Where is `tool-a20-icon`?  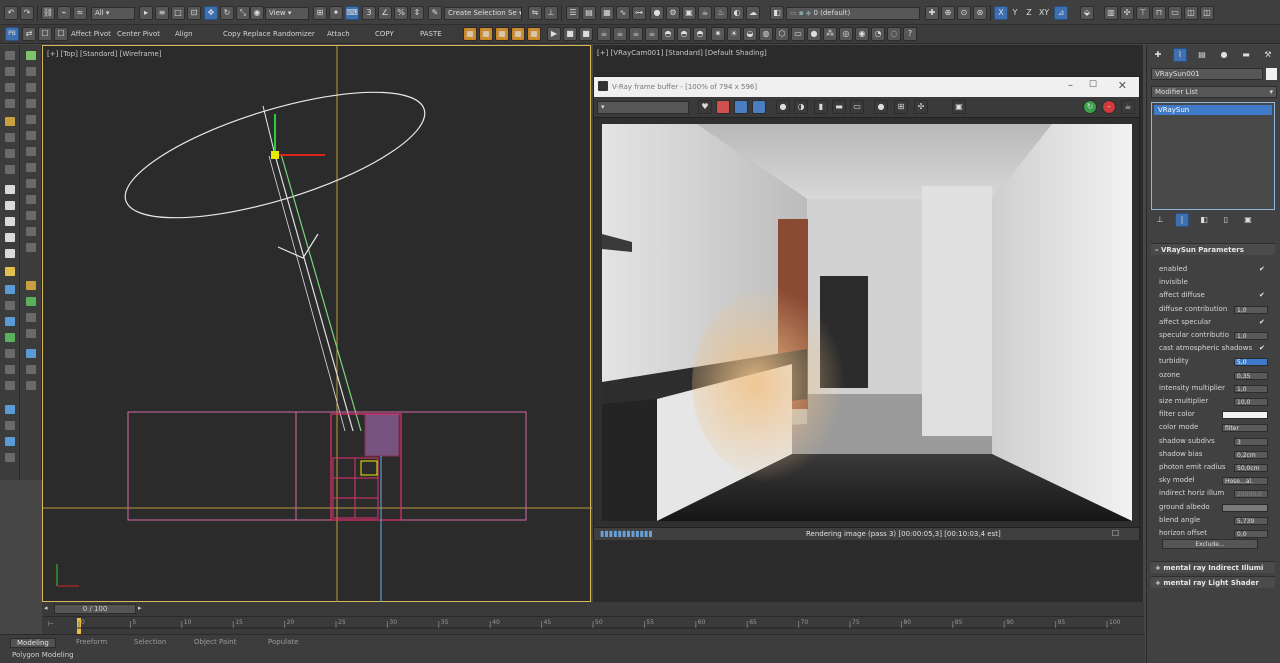
tool-a20-icon is located at coordinates (10, 369).